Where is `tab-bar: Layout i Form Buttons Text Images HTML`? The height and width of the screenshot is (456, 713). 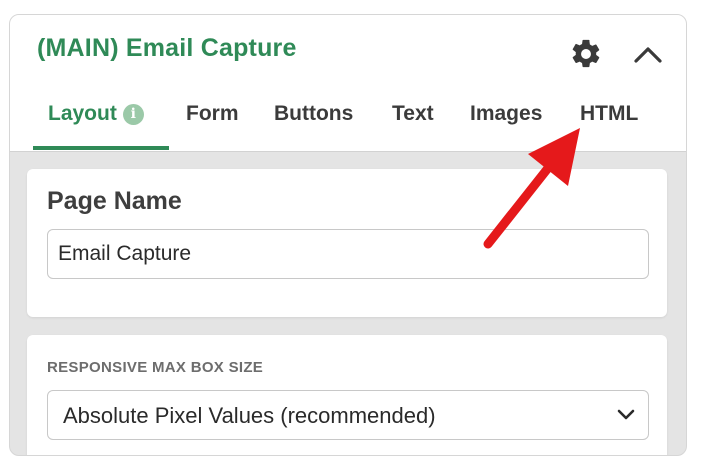 tab-bar: Layout i Form Buttons Text Images HTML is located at coordinates (348, 125).